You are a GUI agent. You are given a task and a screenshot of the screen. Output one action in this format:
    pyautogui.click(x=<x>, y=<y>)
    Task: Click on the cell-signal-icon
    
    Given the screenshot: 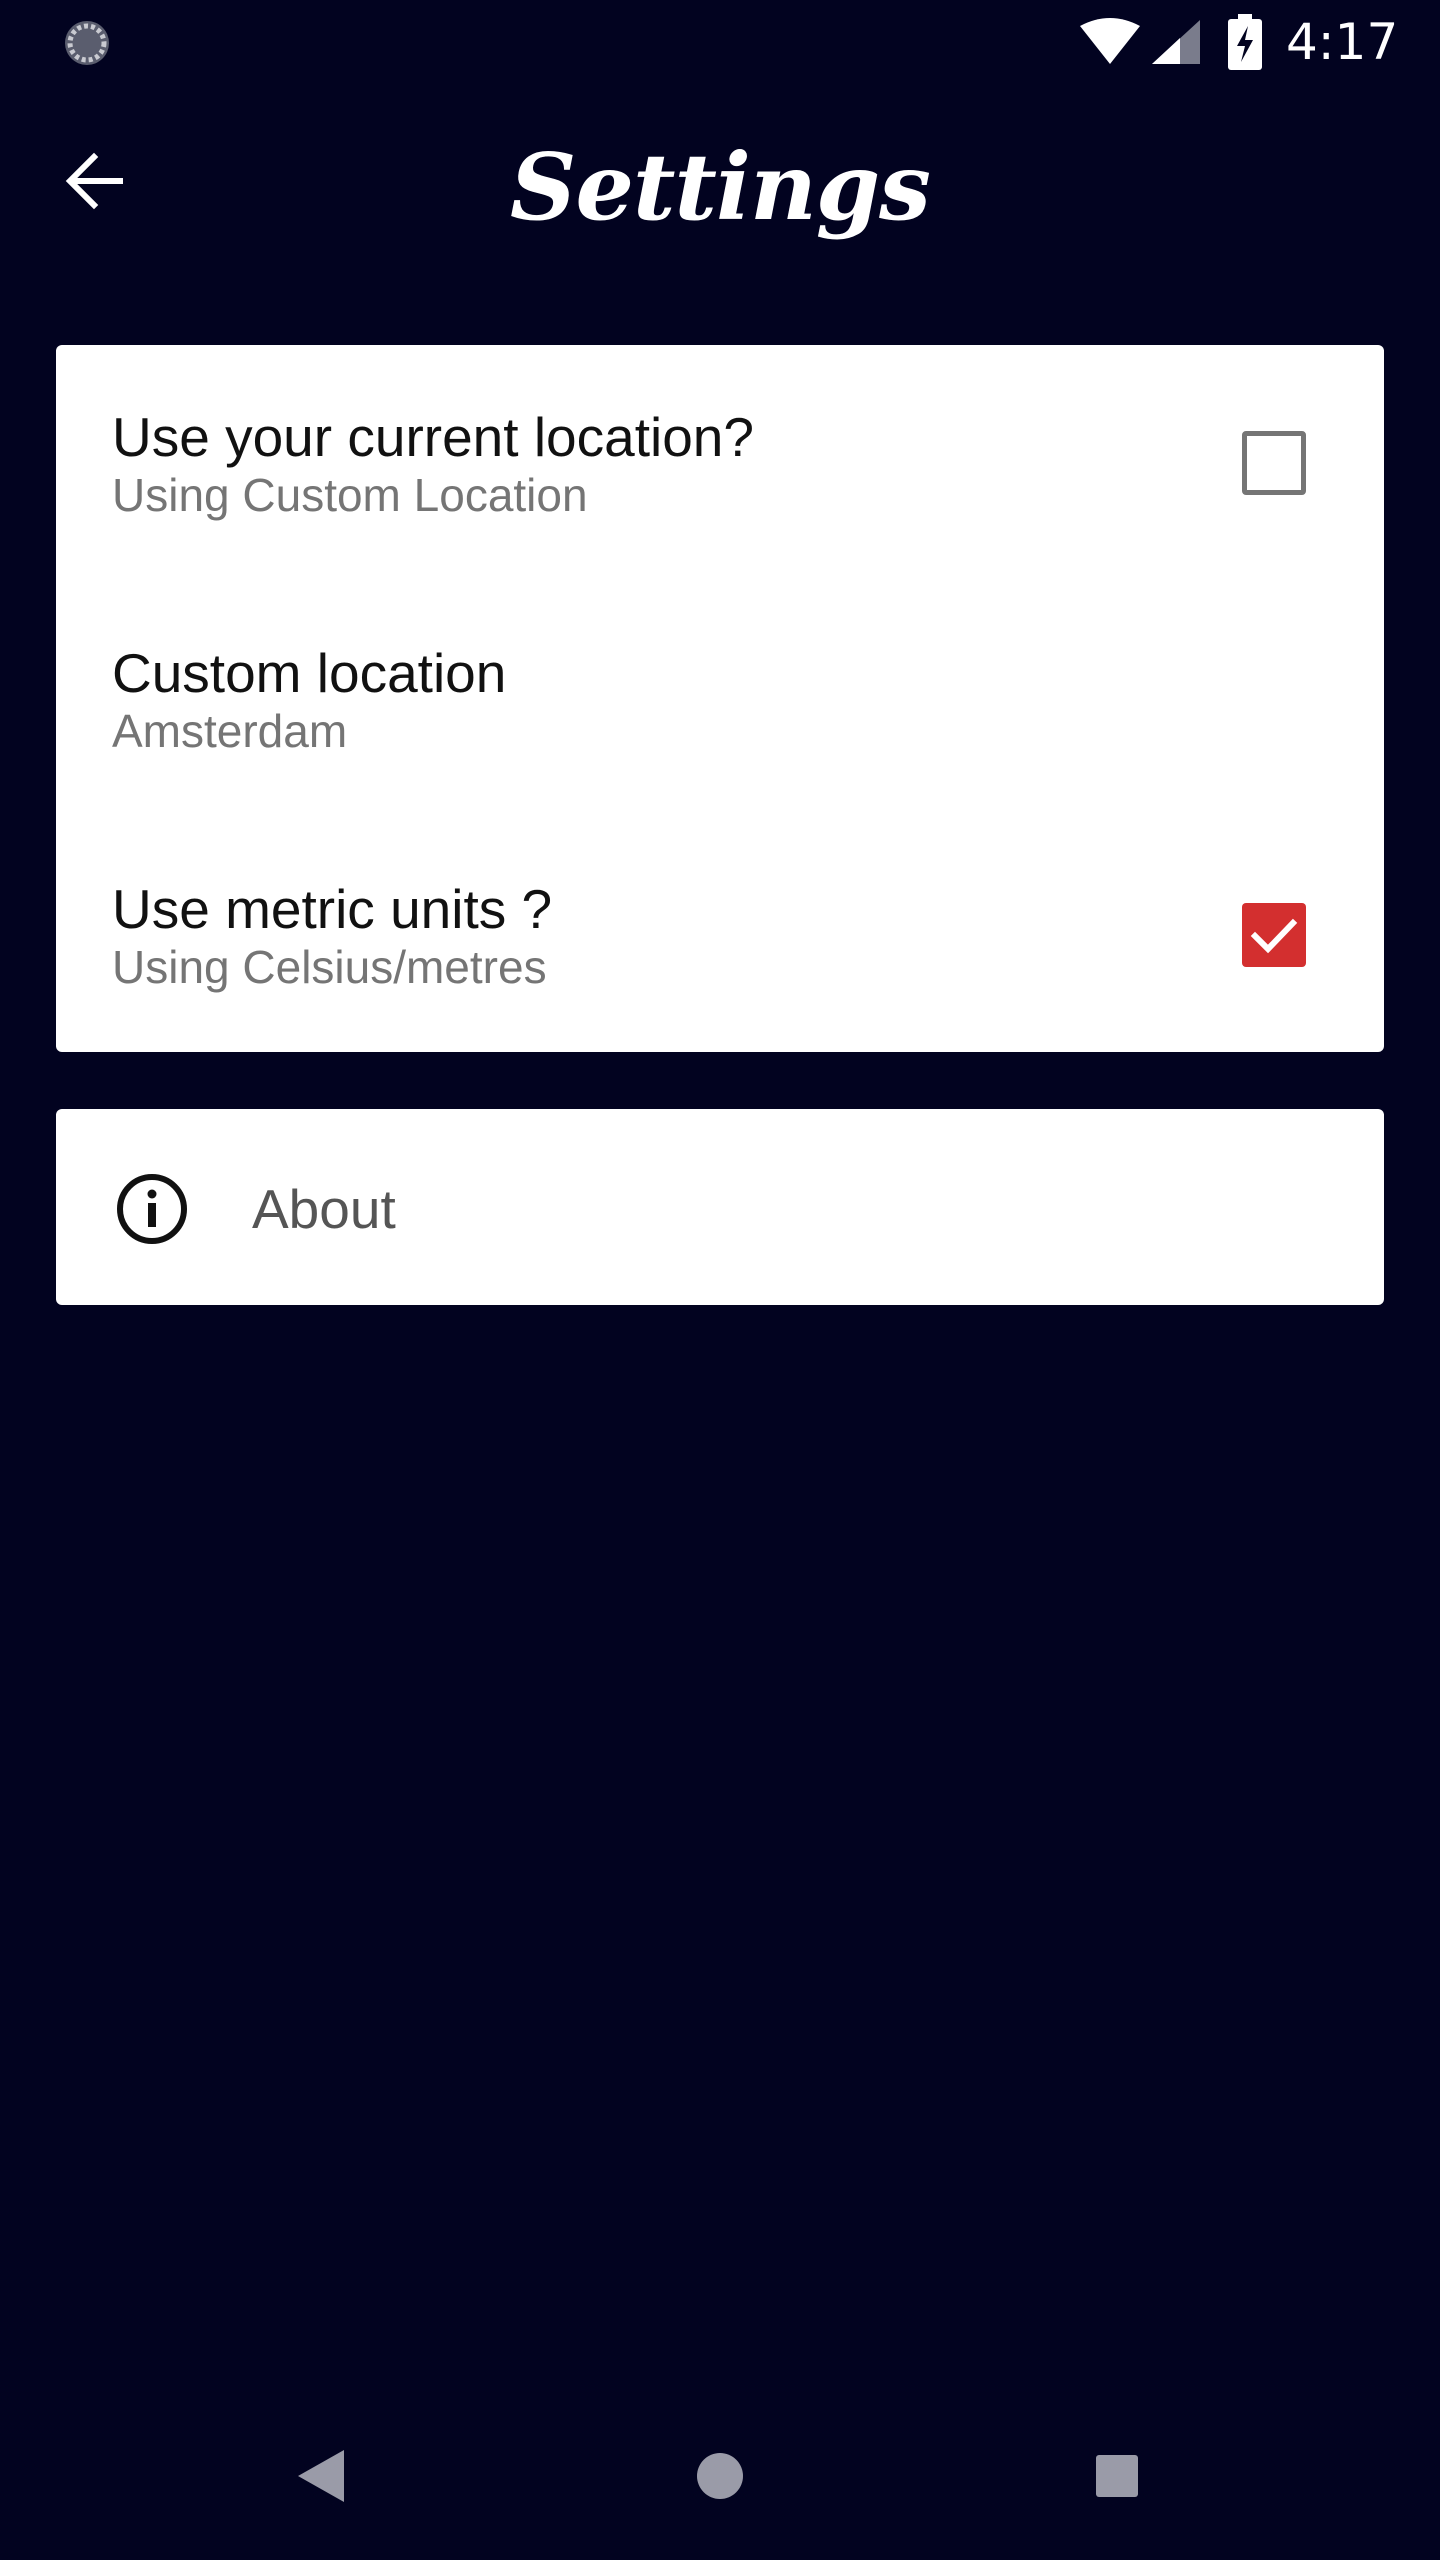 What is the action you would take?
    pyautogui.click(x=1176, y=42)
    